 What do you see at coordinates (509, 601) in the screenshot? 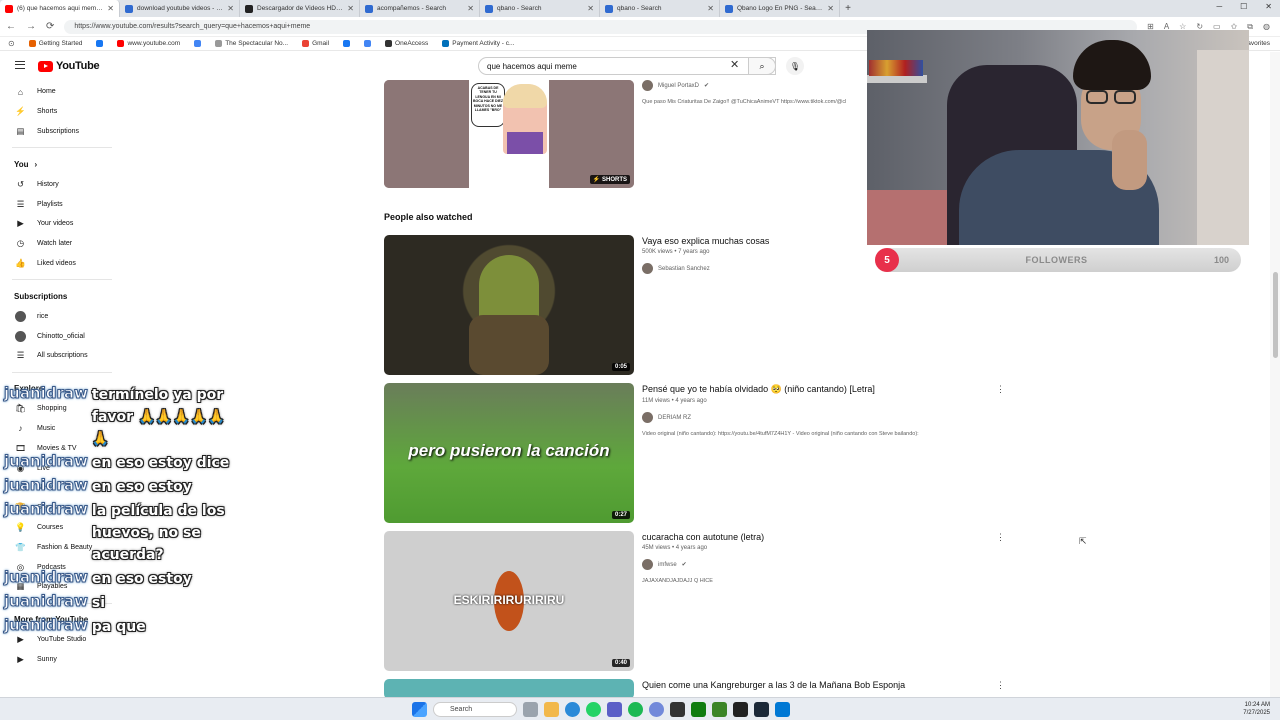
I see `video-thumbnail: ESKIRIRIRURIRIRU 0:40` at bounding box center [509, 601].